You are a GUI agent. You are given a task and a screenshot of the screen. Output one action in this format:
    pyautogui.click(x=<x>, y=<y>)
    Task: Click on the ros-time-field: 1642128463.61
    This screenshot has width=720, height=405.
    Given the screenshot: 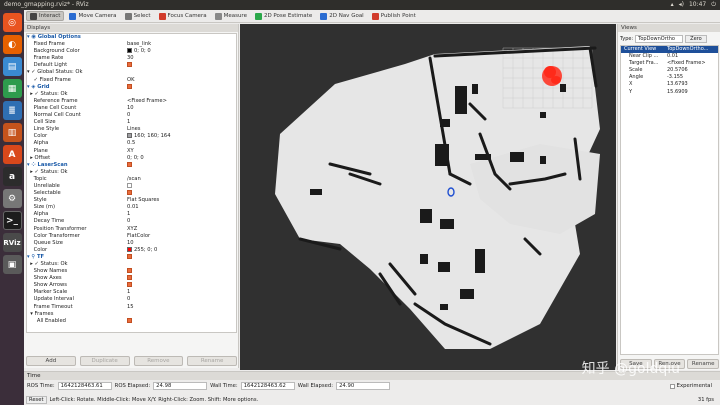 What is the action you would take?
    pyautogui.click(x=84, y=386)
    